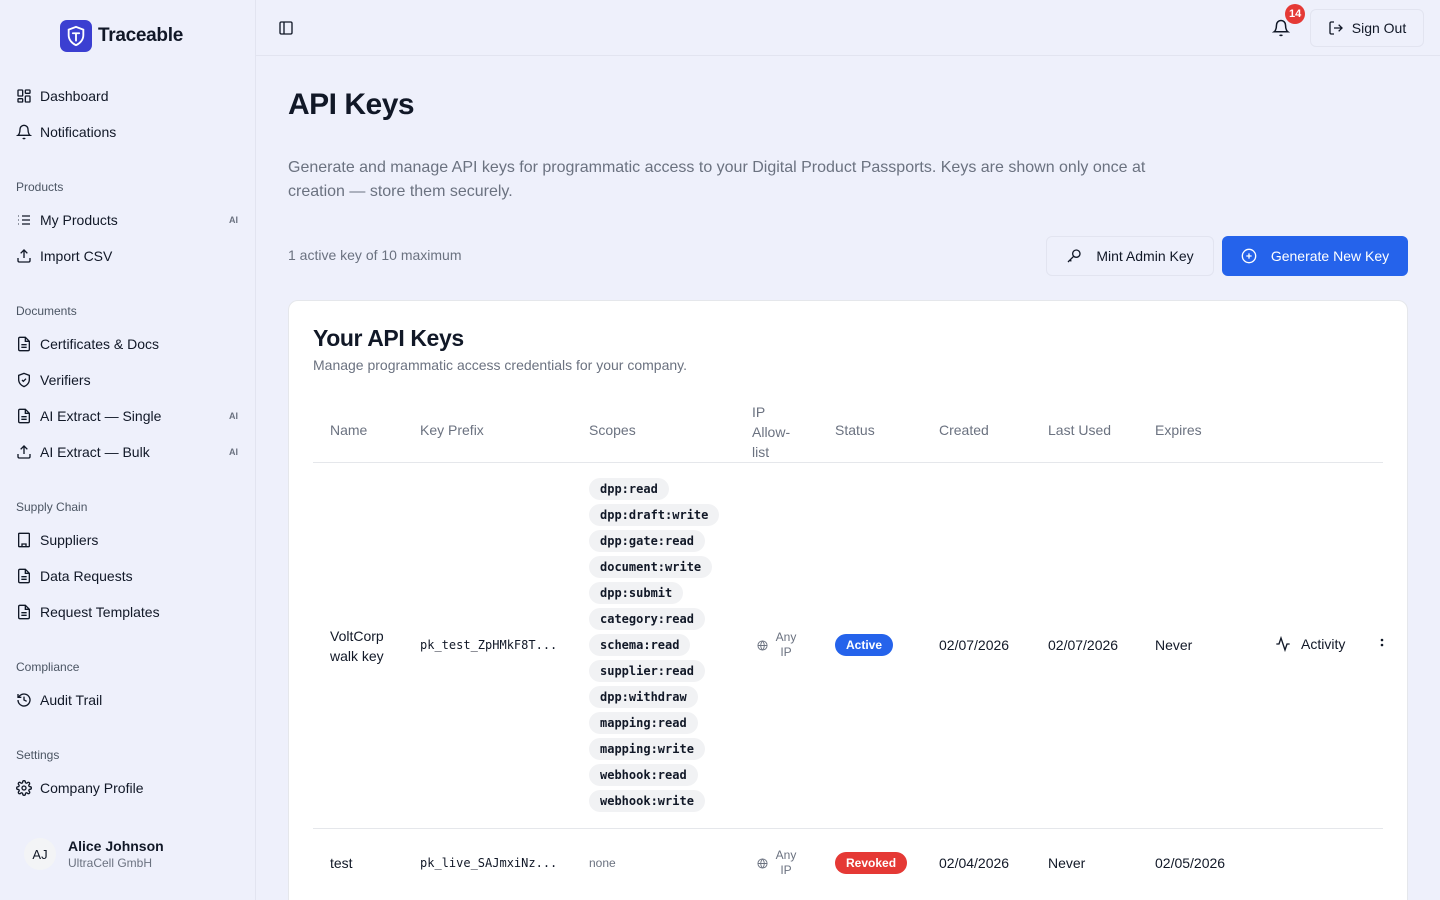 The image size is (1440, 900). What do you see at coordinates (74, 96) in the screenshot?
I see `sidebar-item-label: Dashboard` at bounding box center [74, 96].